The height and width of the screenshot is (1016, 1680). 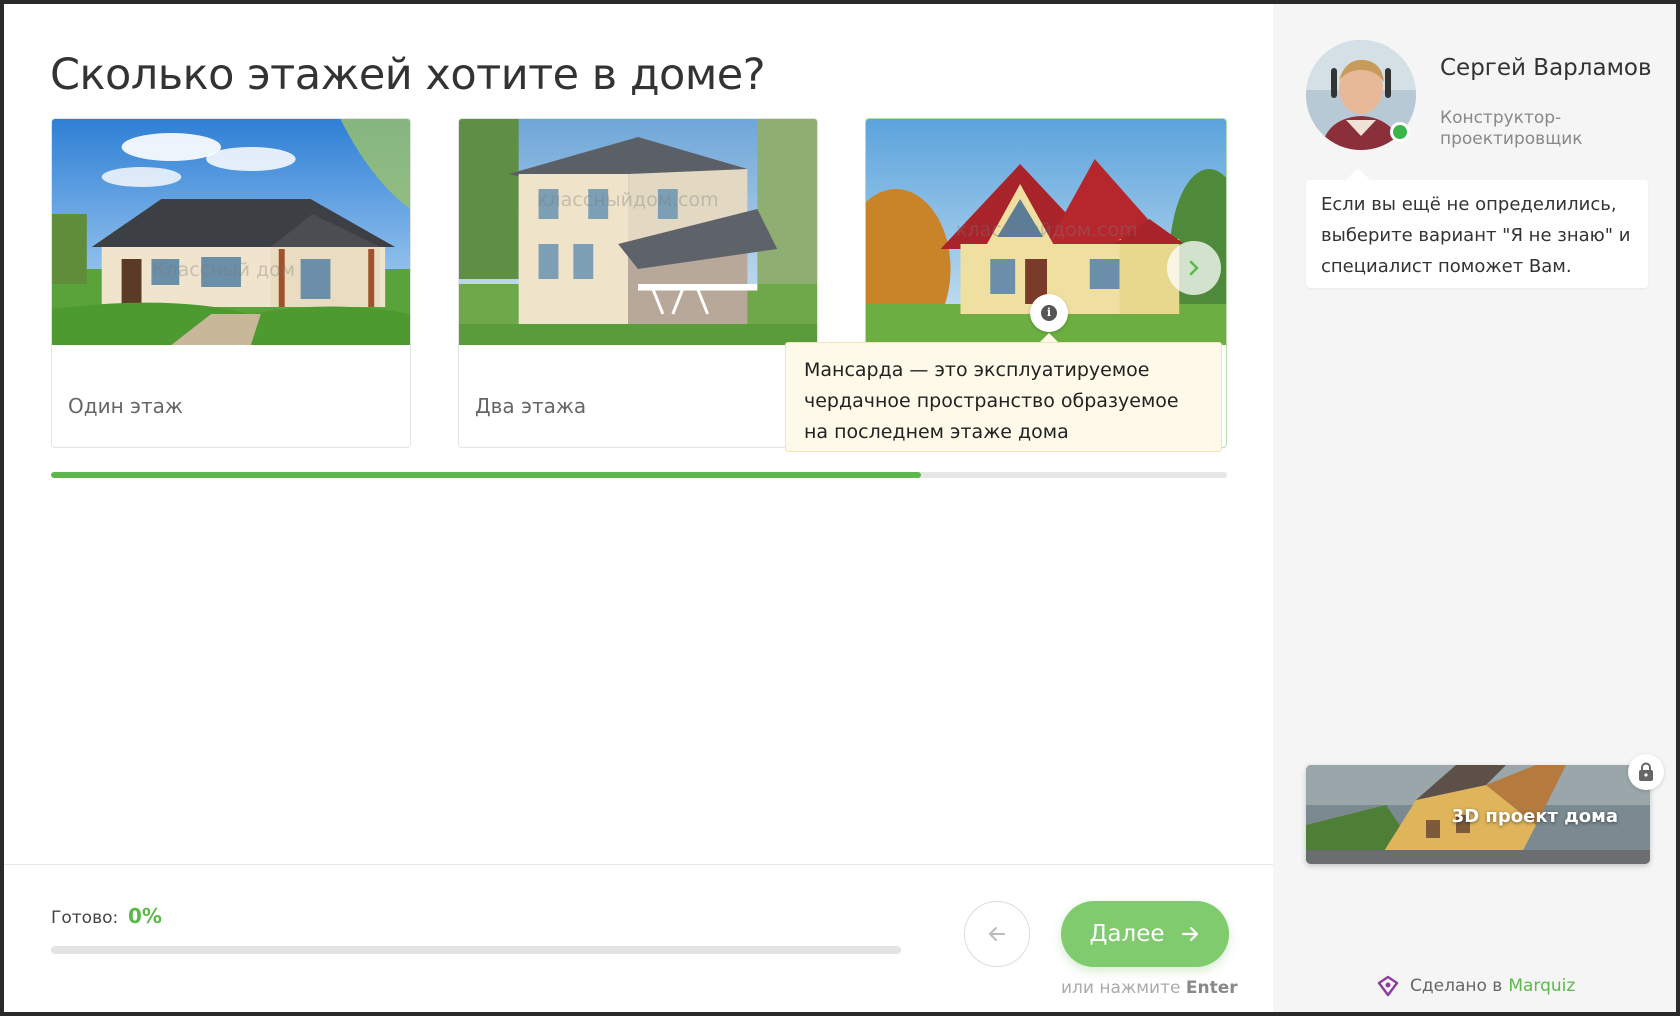 I want to click on ready-percent: 0%, so click(x=145, y=916).